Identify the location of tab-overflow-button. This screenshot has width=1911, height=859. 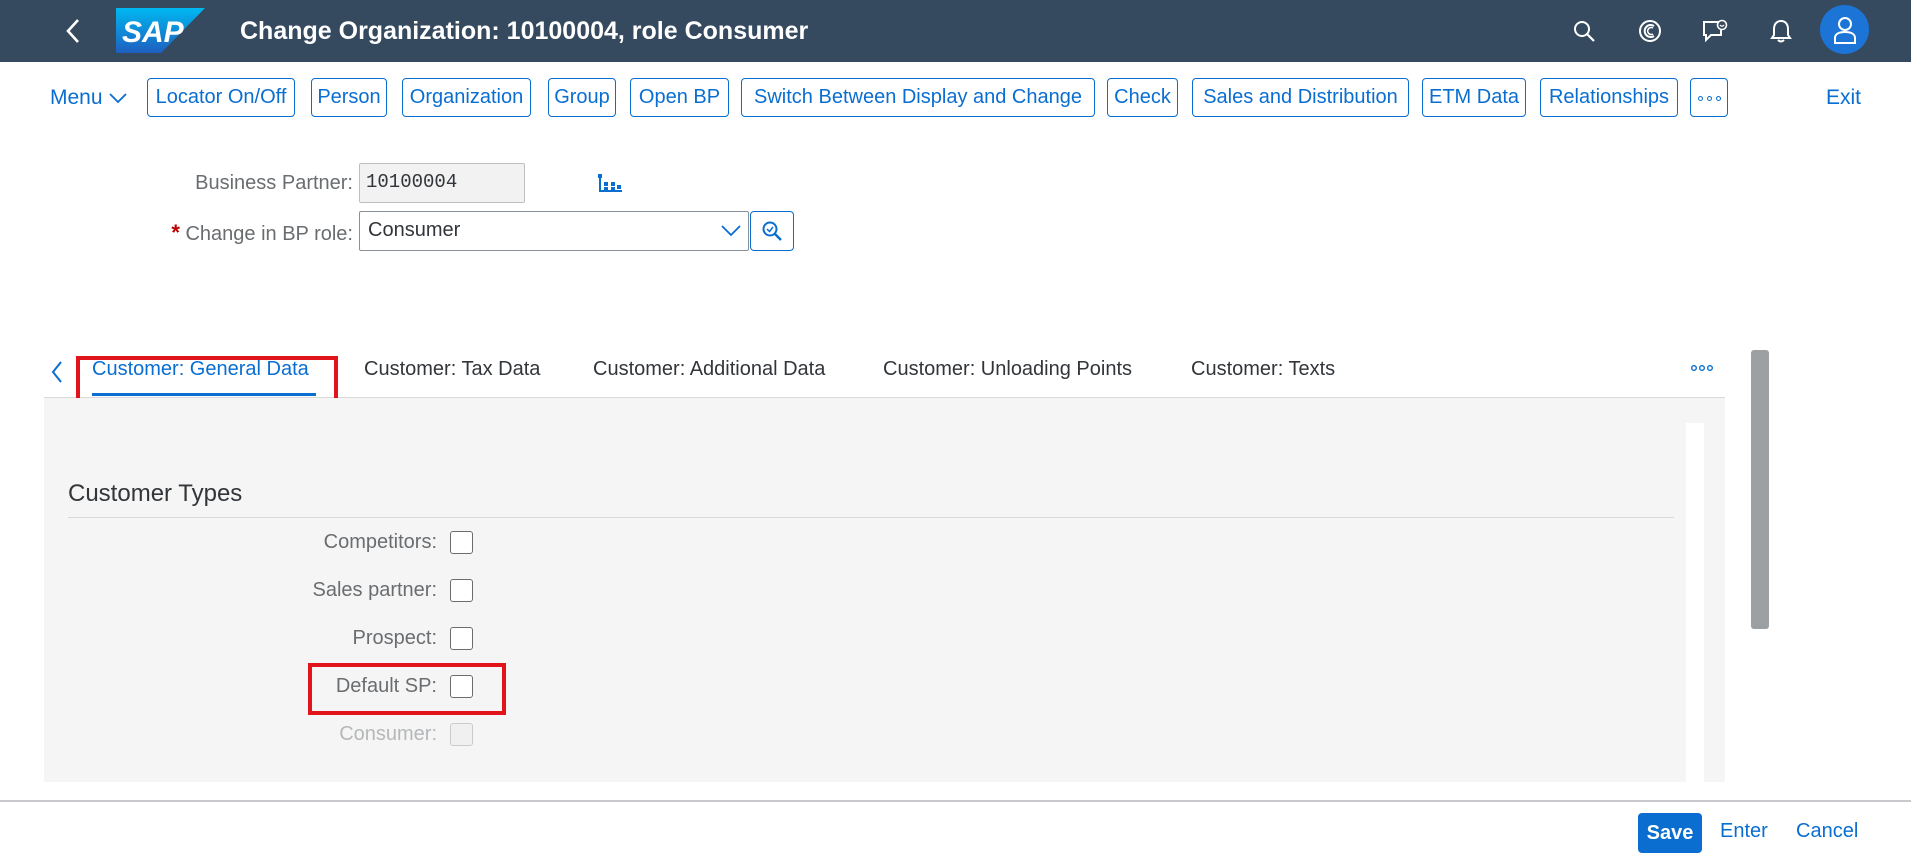
(1702, 369).